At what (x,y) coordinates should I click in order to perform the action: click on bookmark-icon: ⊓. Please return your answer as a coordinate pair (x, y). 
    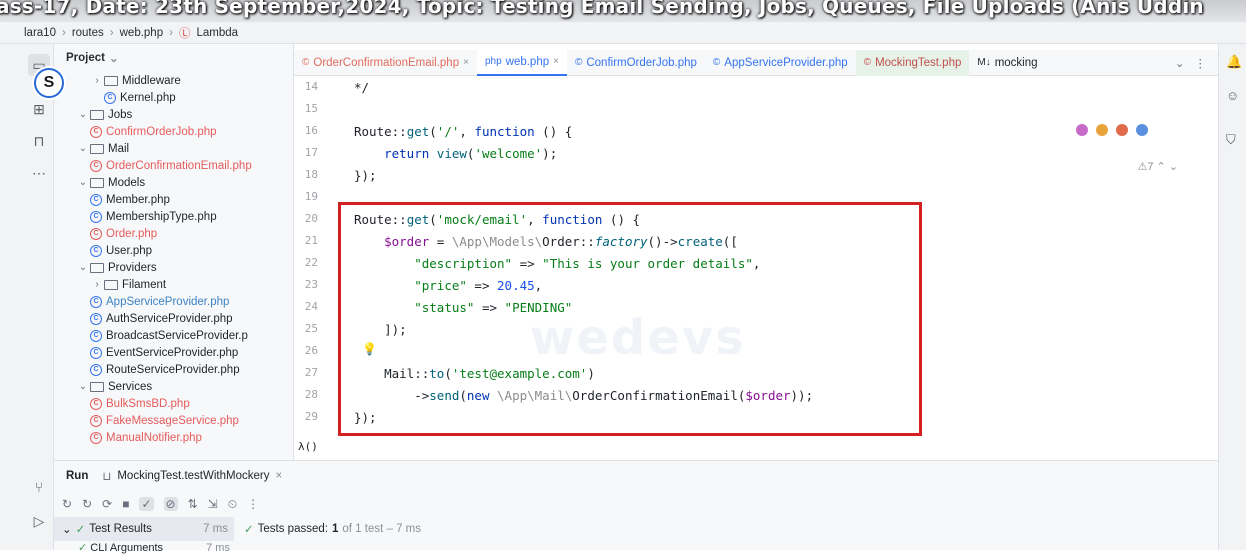
    Looking at the image, I should click on (39, 141).